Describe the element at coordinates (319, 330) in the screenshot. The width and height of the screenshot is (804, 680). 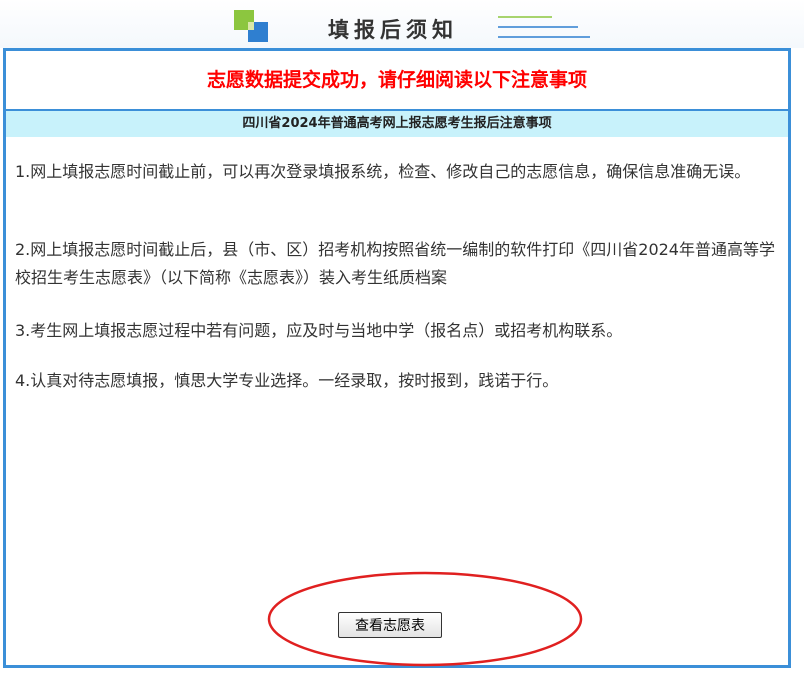
I see `notice-item: 3.考生网上填报志愿过程中若有问题，应及时与当地中学（报名点）或招考机构联系。` at that location.